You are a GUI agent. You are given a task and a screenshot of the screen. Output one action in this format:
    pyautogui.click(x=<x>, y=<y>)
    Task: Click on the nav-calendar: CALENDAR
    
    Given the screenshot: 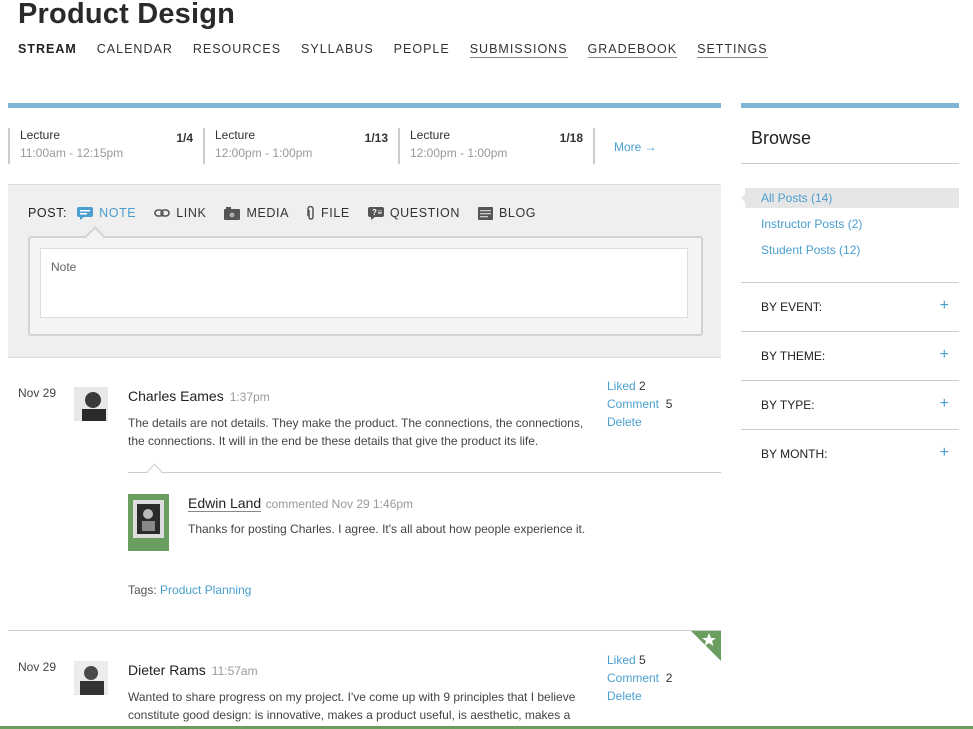 What is the action you would take?
    pyautogui.click(x=135, y=50)
    